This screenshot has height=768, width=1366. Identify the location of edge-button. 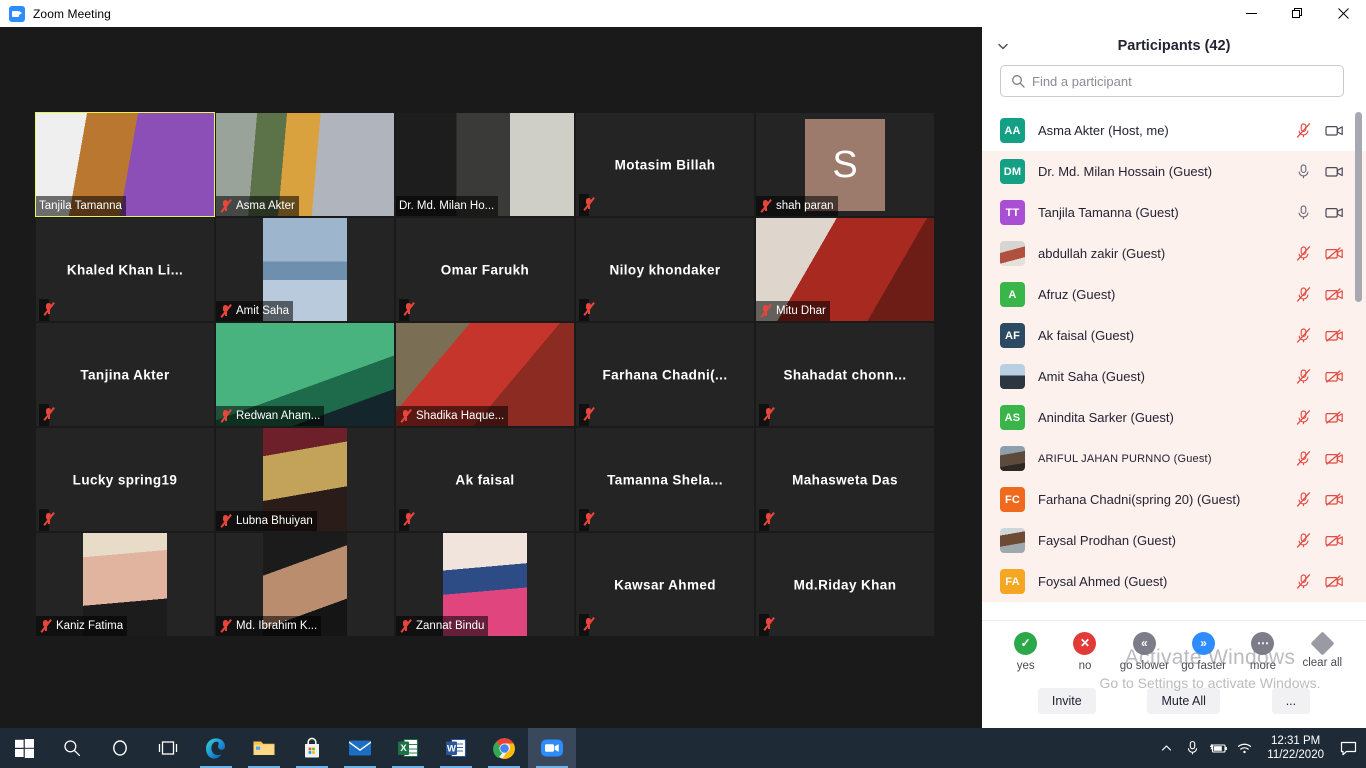
(216, 748).